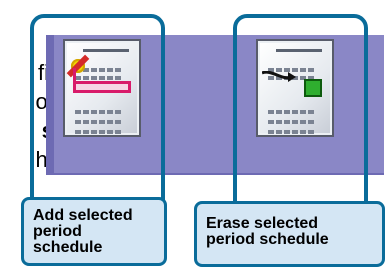 This screenshot has width=387, height=272. Describe the element at coordinates (289, 234) in the screenshot. I see `erase-selected-period-schedule-label: Erase selected period schedule` at that location.